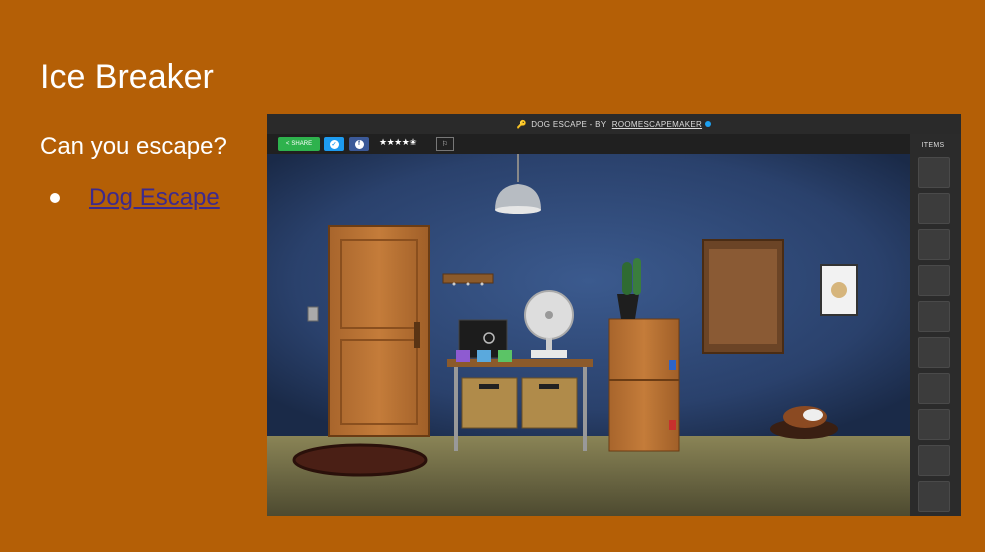 This screenshot has width=985, height=552. What do you see at coordinates (379, 331) in the screenshot?
I see `door` at bounding box center [379, 331].